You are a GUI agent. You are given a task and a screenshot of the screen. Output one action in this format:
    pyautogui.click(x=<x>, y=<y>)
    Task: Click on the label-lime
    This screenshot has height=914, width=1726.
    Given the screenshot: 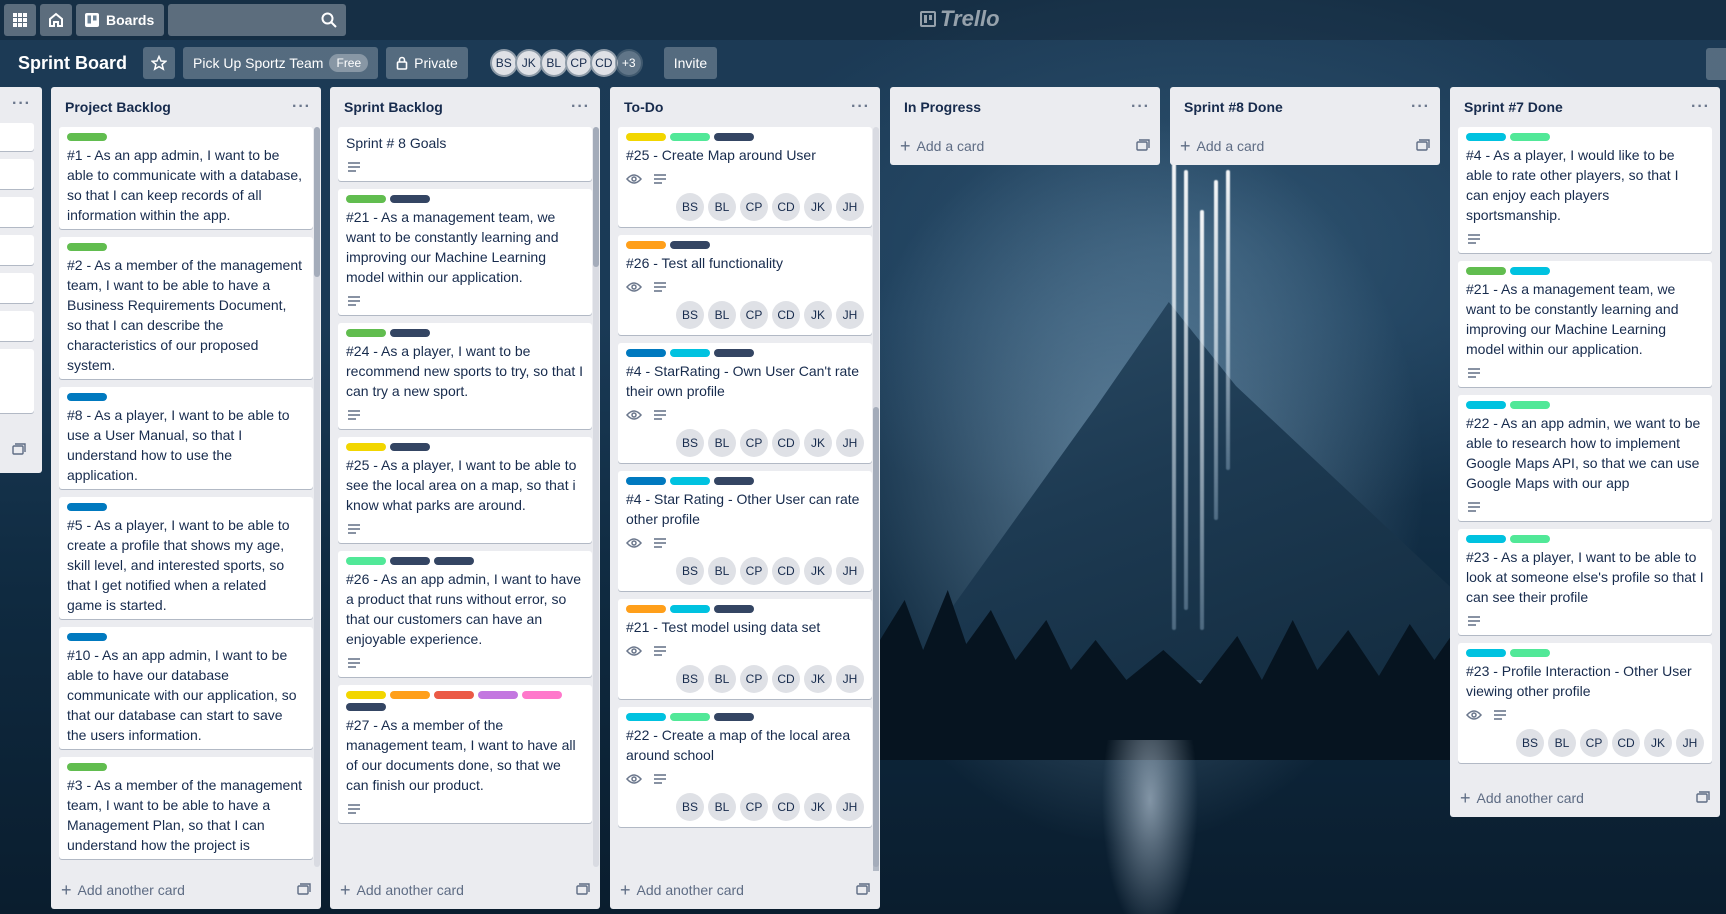 What is the action you would take?
    pyautogui.click(x=690, y=717)
    